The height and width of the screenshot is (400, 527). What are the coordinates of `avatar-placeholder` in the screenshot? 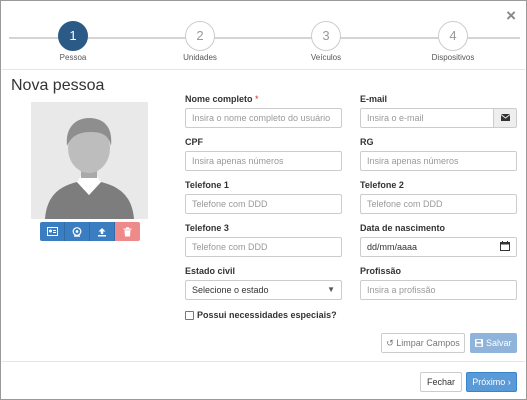 It's located at (89, 160).